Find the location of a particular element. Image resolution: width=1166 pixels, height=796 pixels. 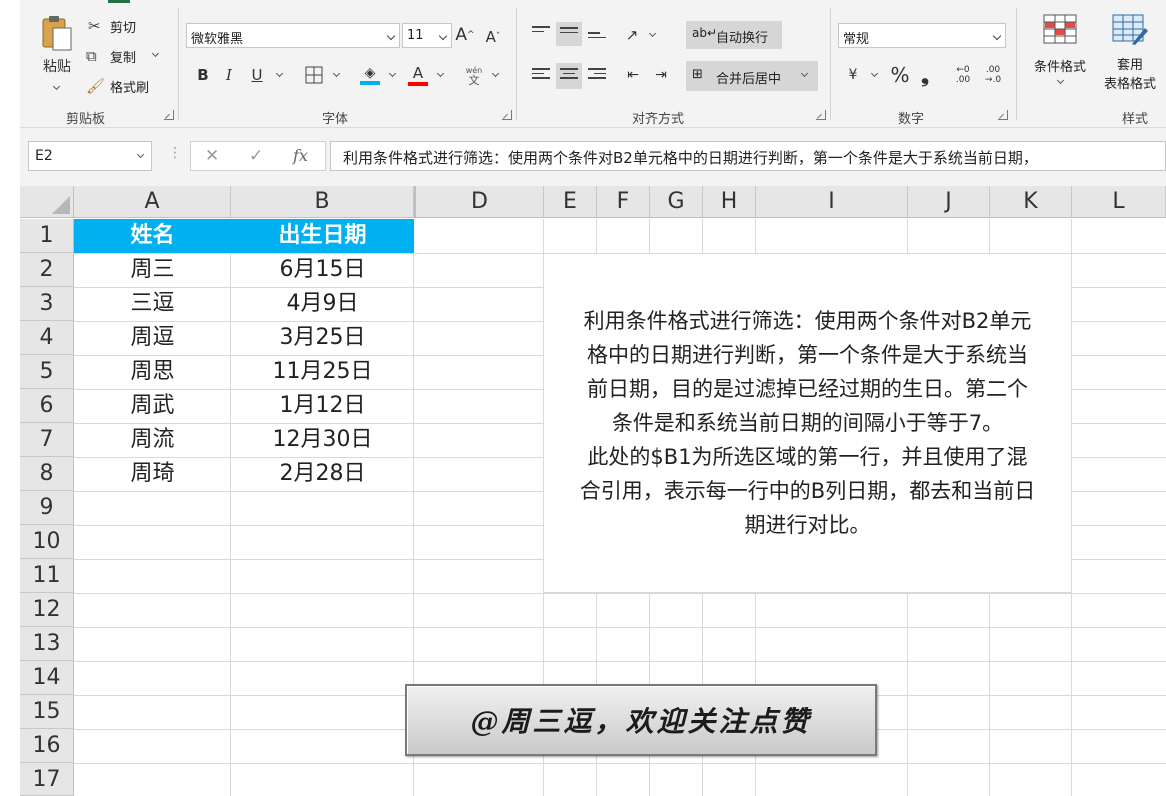

currency-button: ¥ is located at coordinates (853, 75).